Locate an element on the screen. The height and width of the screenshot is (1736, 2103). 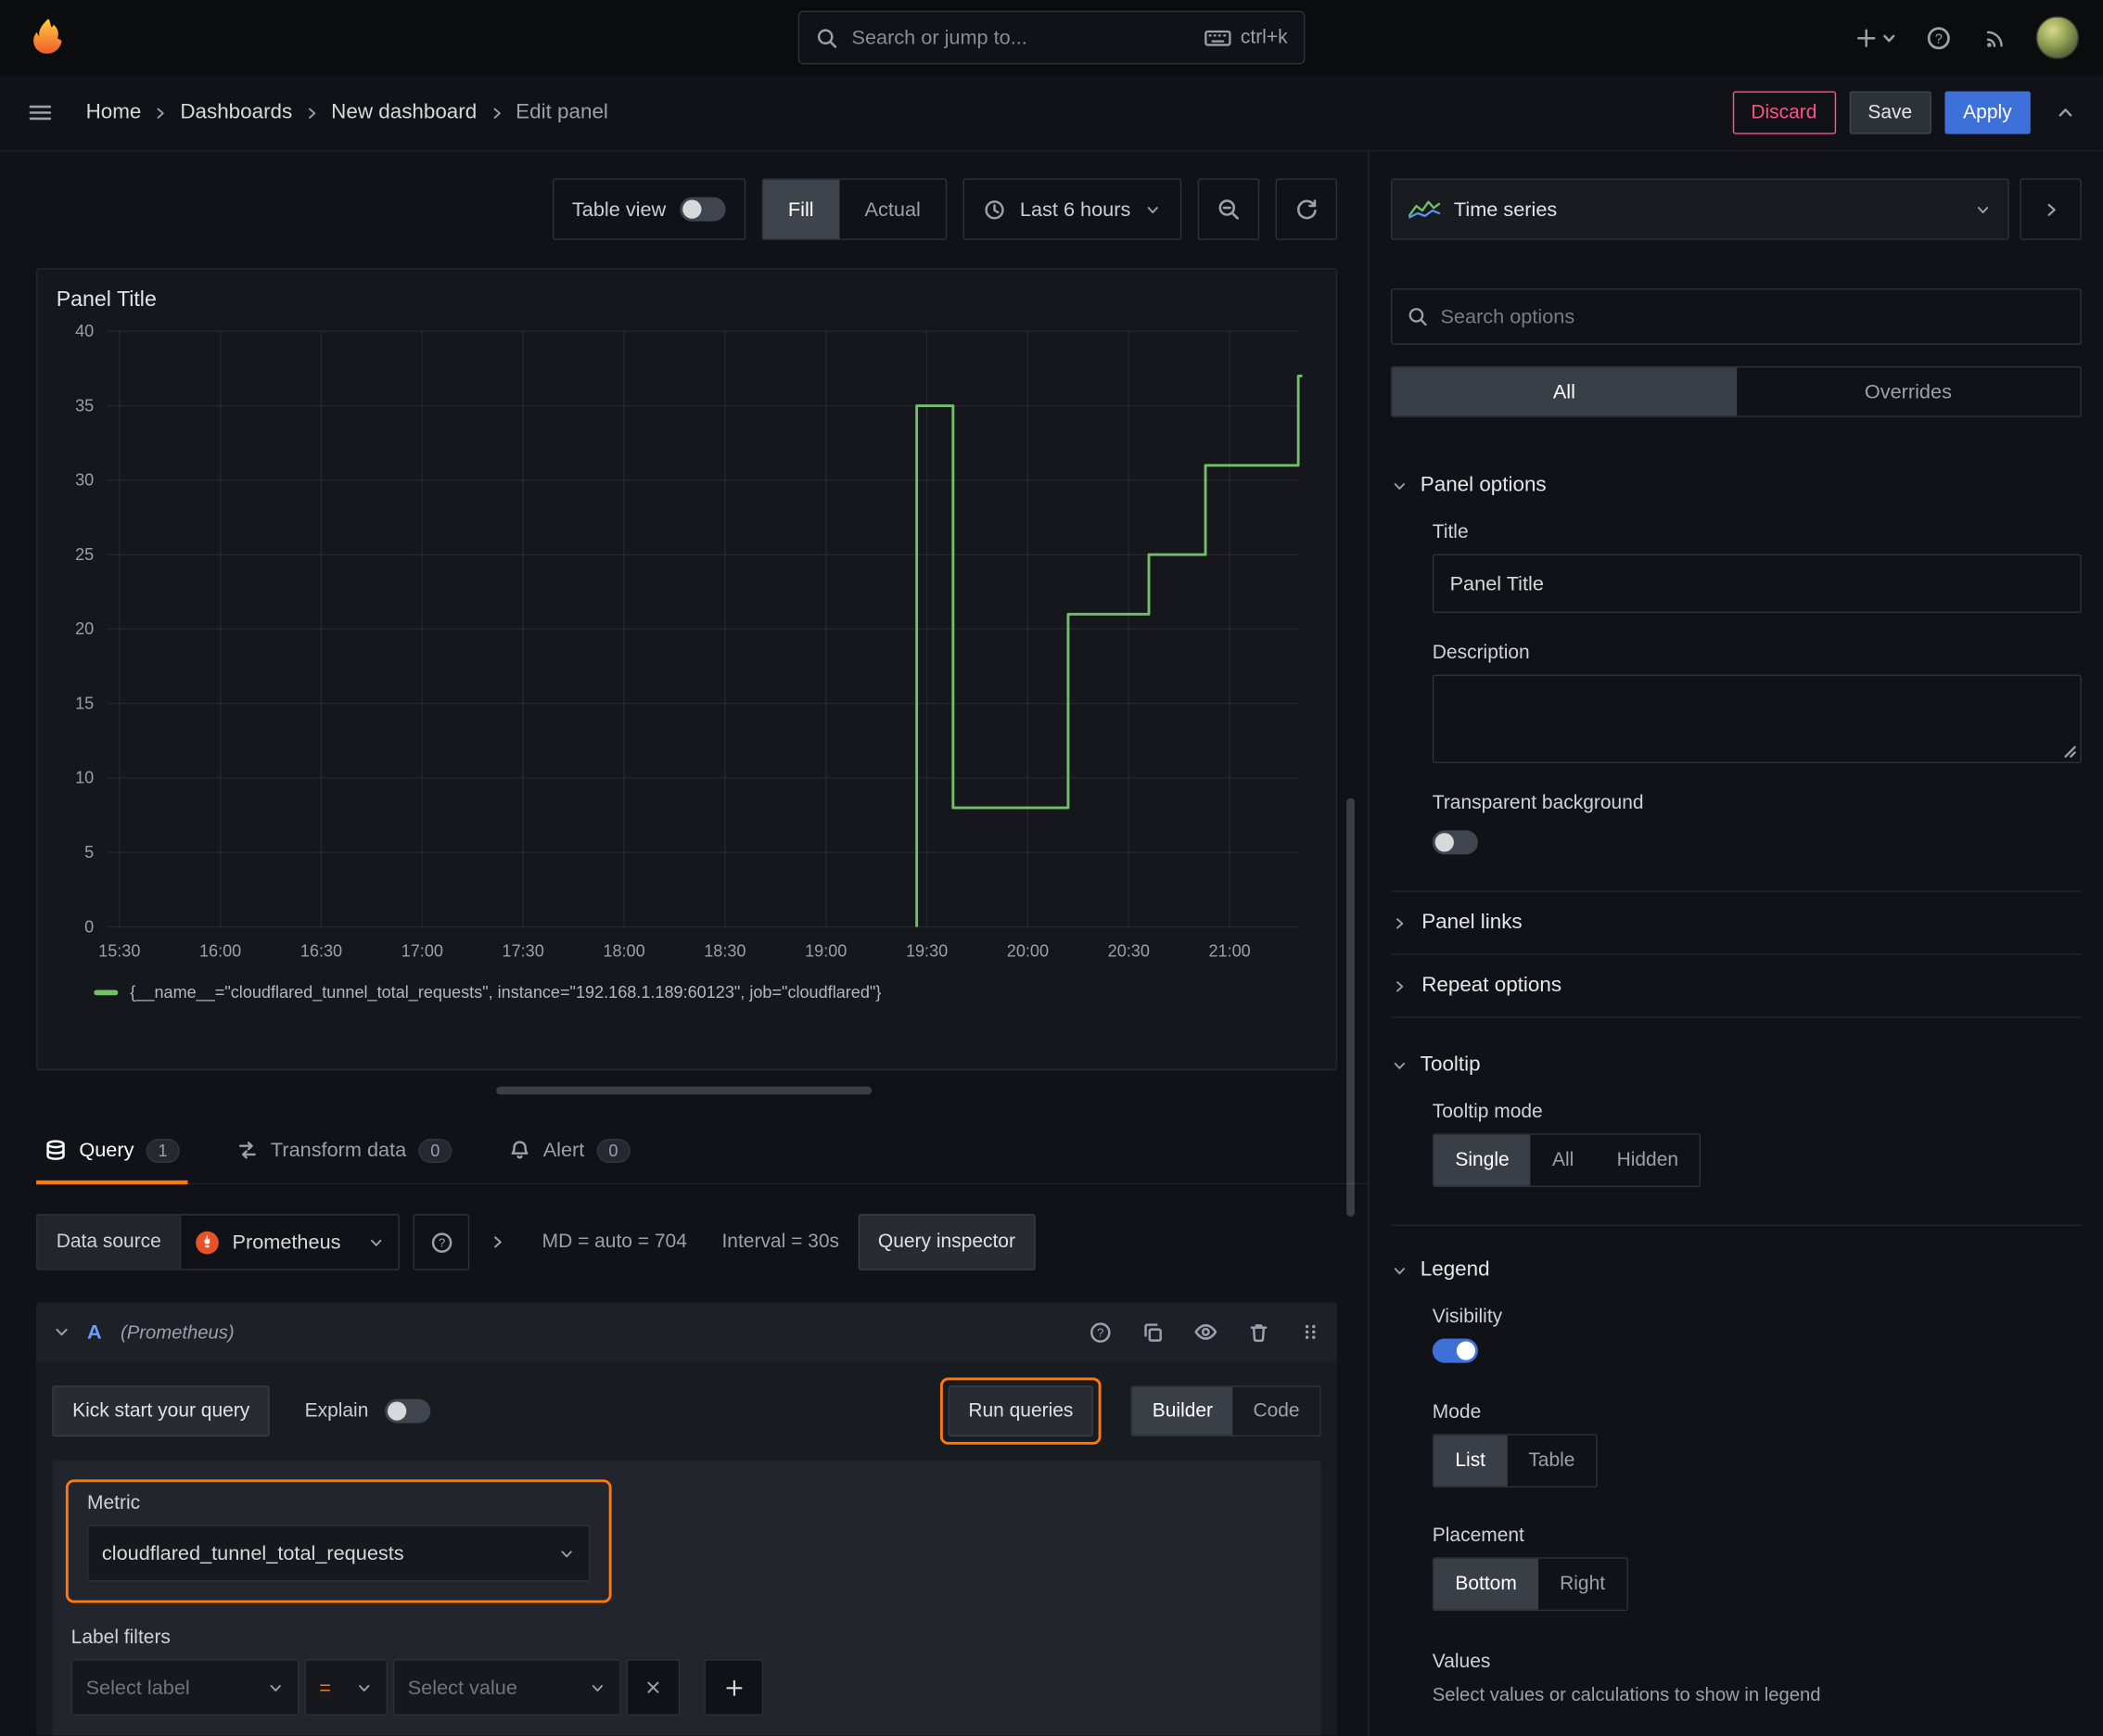
legend-mode-table: Table is located at coordinates (1551, 1461).